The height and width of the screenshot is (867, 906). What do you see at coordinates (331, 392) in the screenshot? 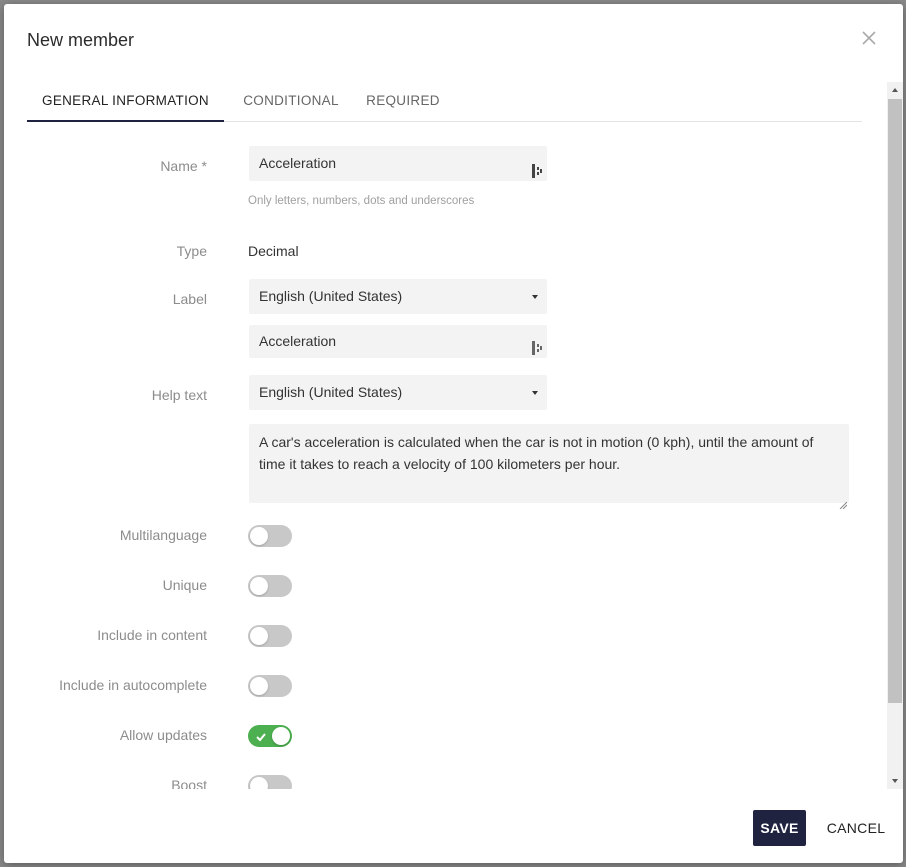
I see `help-text-language-value: English (United States)` at bounding box center [331, 392].